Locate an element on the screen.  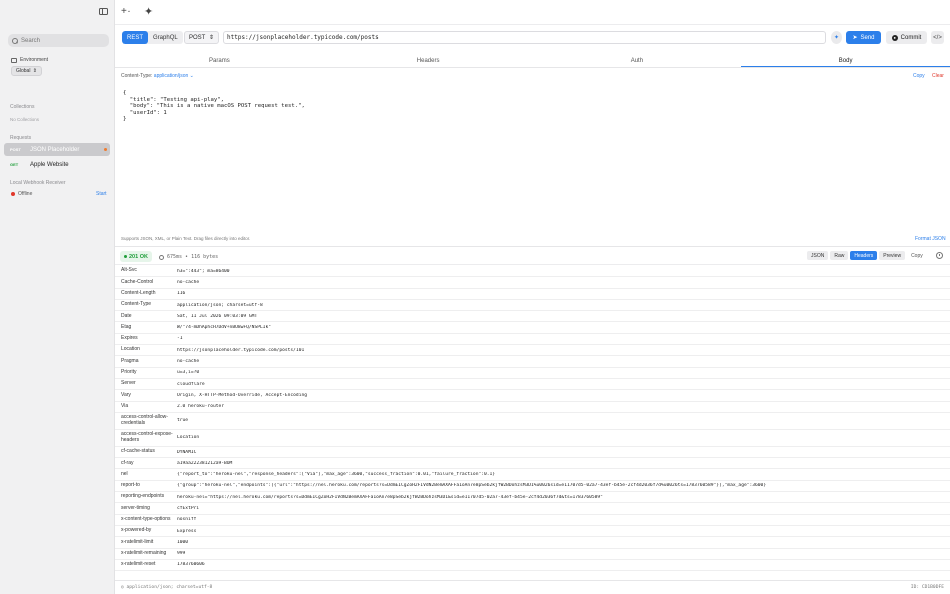
table-row: Date Sat, 11 Jul 2026 09:03:09 GMT is located at coordinates (532, 317).